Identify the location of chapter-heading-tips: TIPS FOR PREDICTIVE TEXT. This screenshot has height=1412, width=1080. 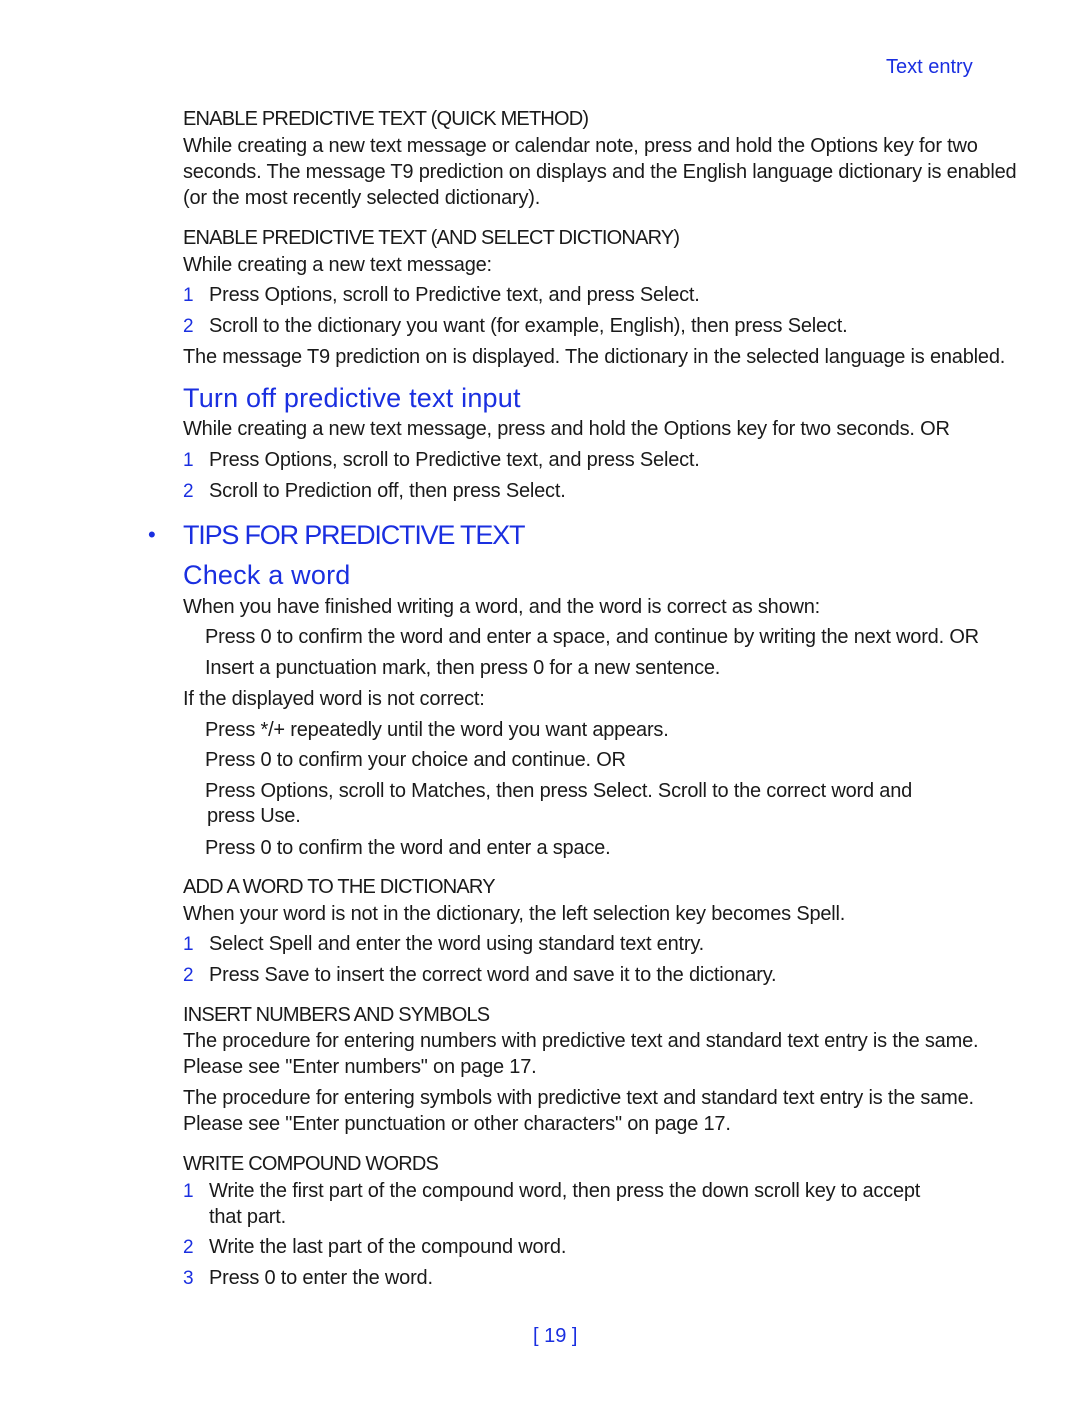
(354, 535).